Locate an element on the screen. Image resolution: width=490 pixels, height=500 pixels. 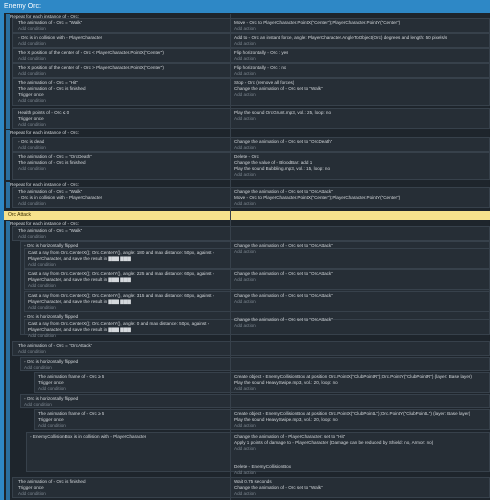
group-strip is located at coordinates (2, 256).